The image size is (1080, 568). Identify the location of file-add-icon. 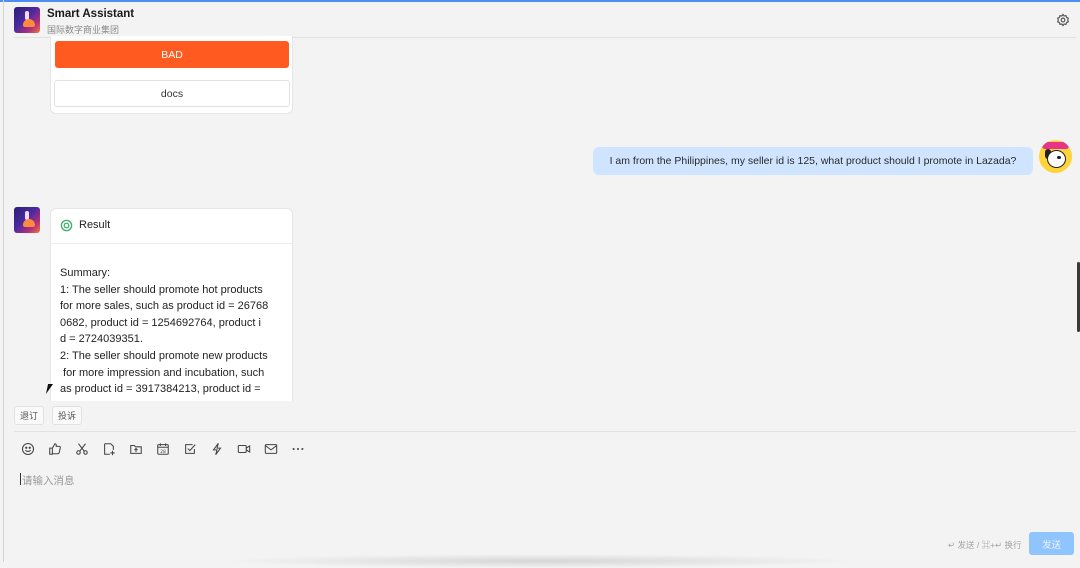
(109, 449).